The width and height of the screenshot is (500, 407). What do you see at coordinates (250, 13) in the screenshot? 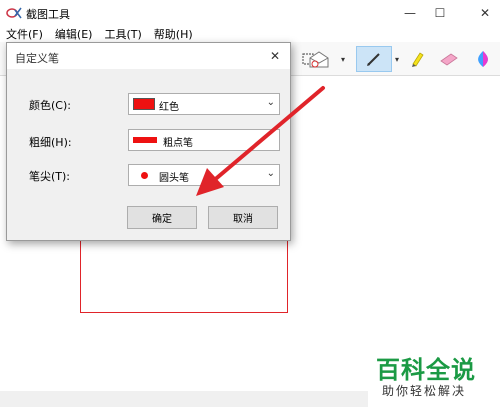
I see `window-titlebar: 截图工具 — ☐ ✕` at bounding box center [250, 13].